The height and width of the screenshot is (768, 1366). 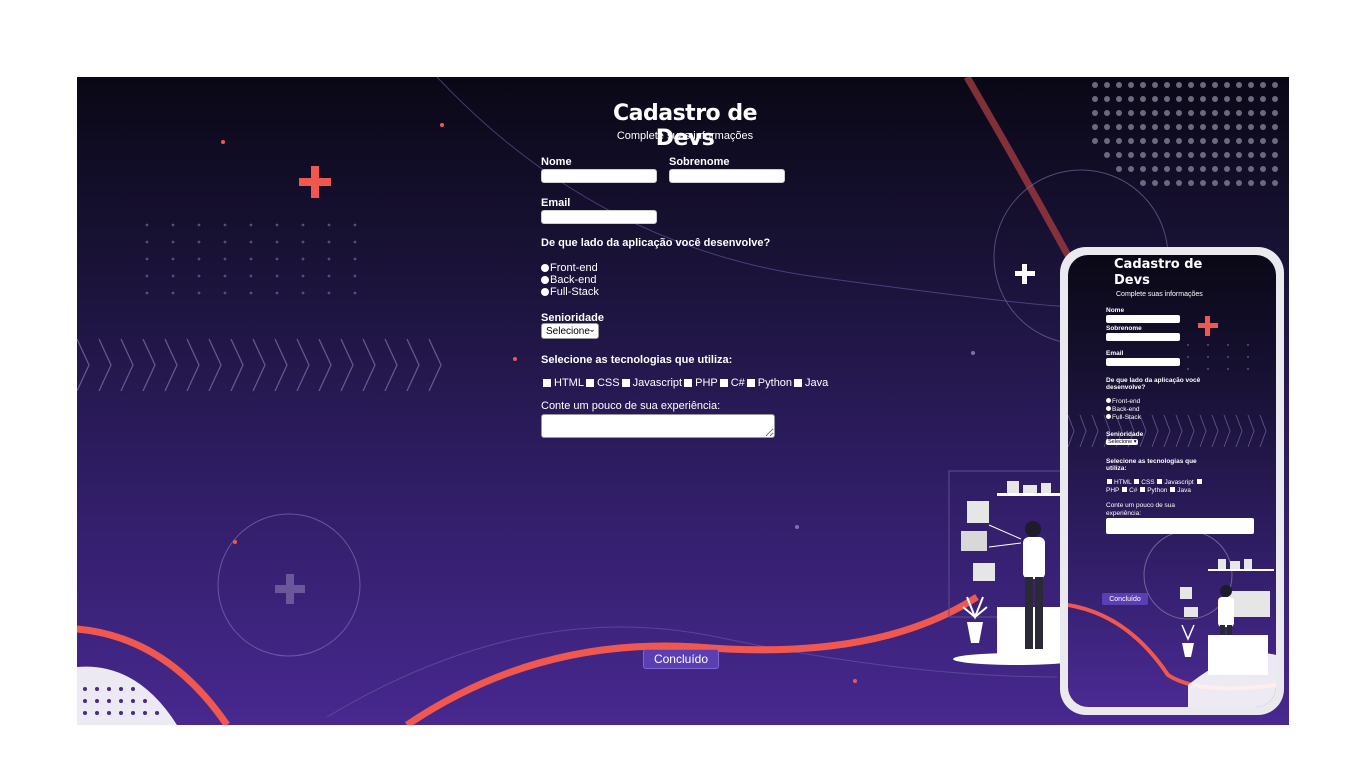 What do you see at coordinates (1125, 434) in the screenshot?
I see `mobile-seniority-label: Senioridade` at bounding box center [1125, 434].